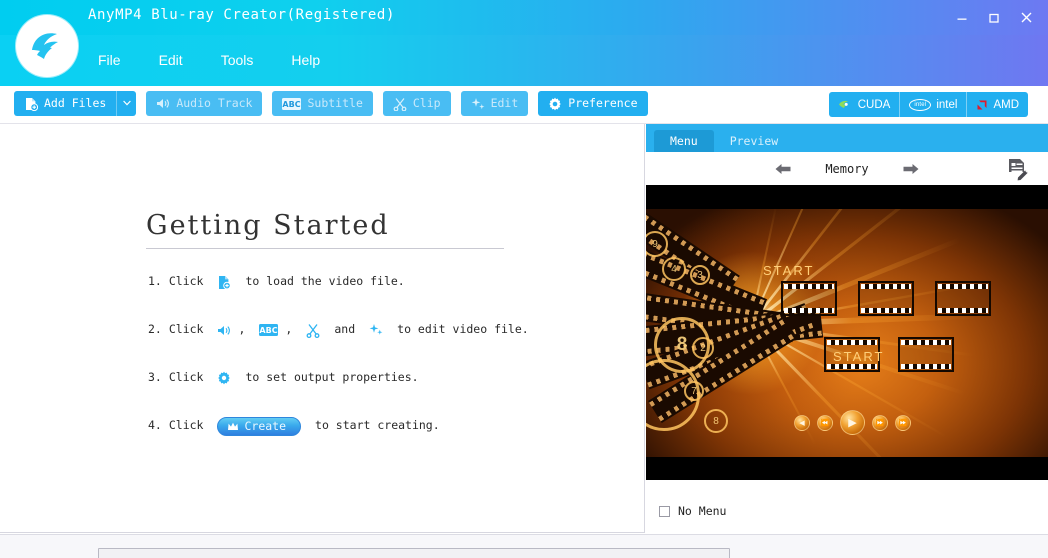 Image resolution: width=1048 pixels, height=558 pixels. What do you see at coordinates (859, 356) in the screenshot?
I see `start-label-inner: START` at bounding box center [859, 356].